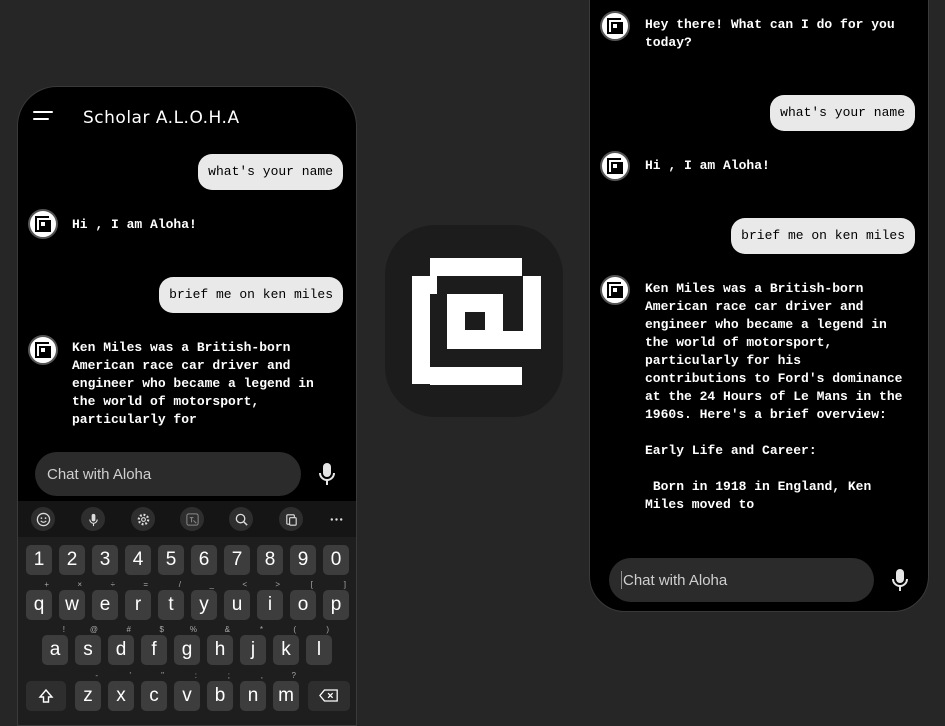  What do you see at coordinates (329, 696) in the screenshot?
I see `backspace-key-icon` at bounding box center [329, 696].